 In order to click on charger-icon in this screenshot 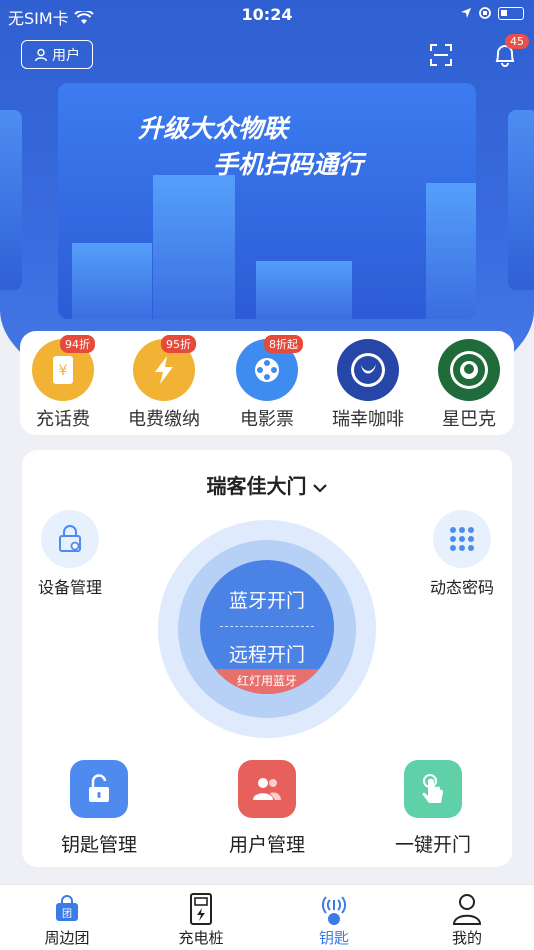, I will do `click(201, 909)`.